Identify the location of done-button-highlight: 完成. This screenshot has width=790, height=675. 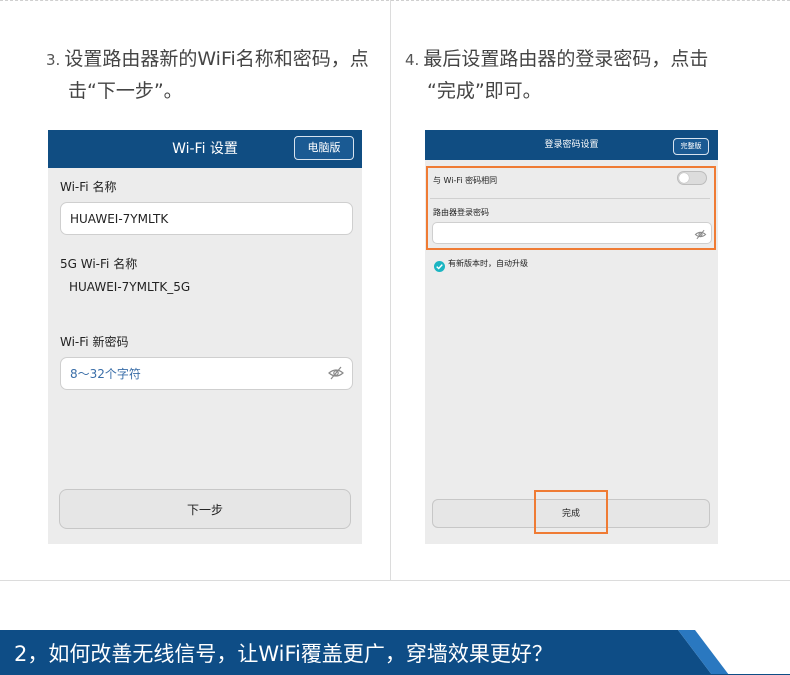
(571, 512).